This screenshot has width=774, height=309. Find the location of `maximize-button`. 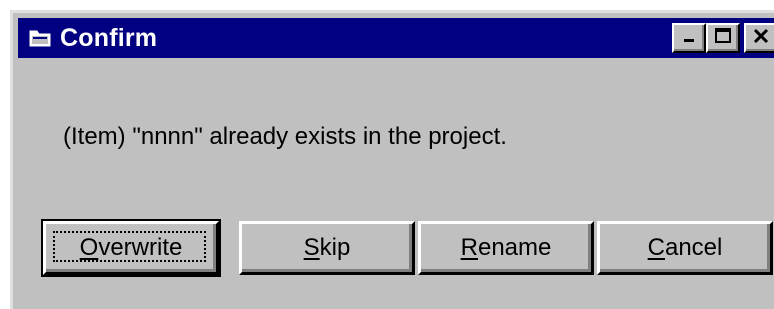

maximize-button is located at coordinates (723, 38).